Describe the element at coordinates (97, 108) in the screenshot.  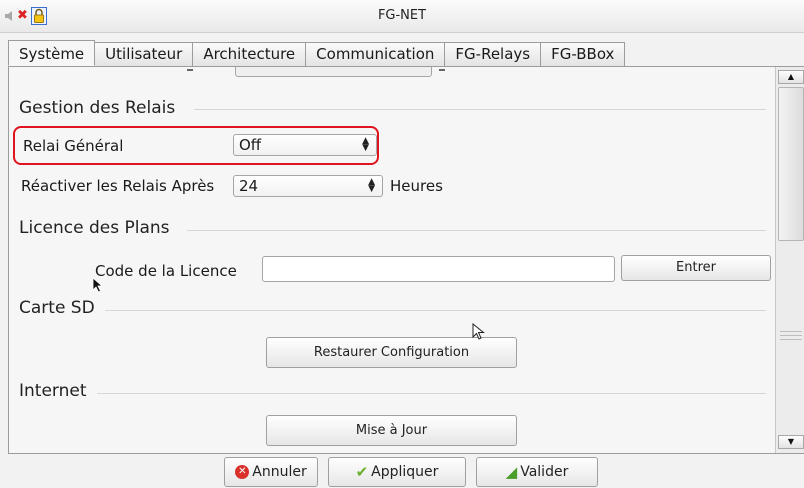
I see `section-title-relais: Gestion des Relais` at that location.